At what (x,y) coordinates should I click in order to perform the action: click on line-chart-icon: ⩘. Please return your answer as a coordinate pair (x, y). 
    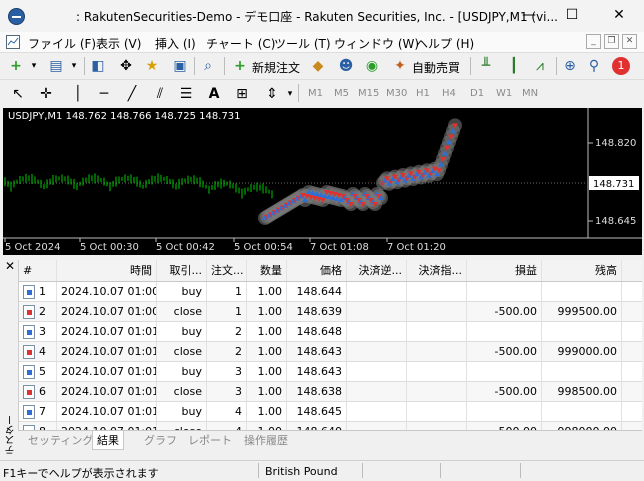
    Looking at the image, I should click on (540, 66).